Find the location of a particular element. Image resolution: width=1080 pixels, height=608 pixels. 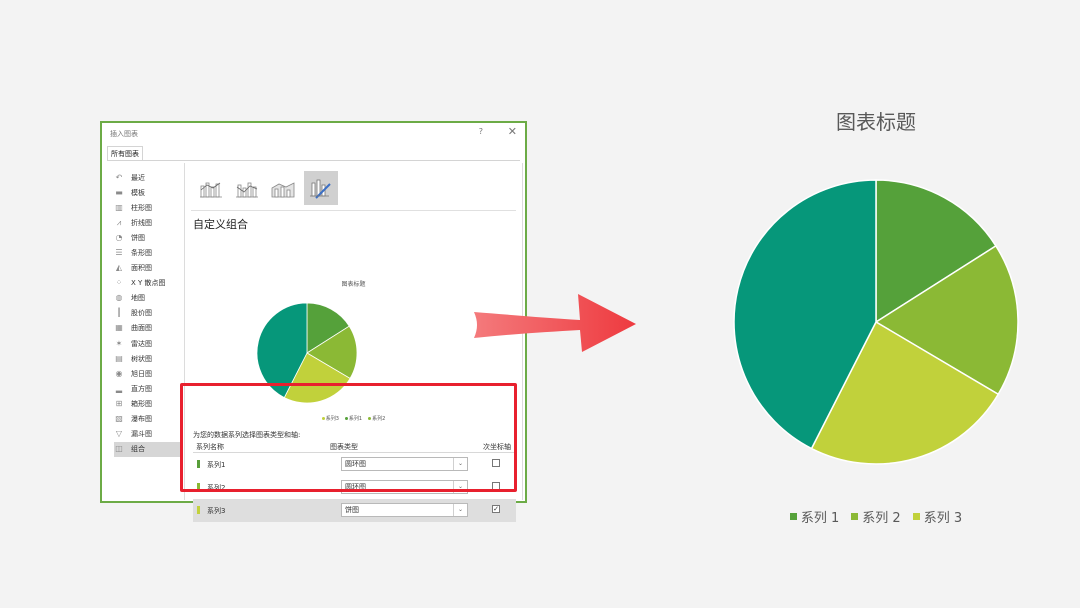

waterfall-chart-icon: ▧ is located at coordinates (119, 419).